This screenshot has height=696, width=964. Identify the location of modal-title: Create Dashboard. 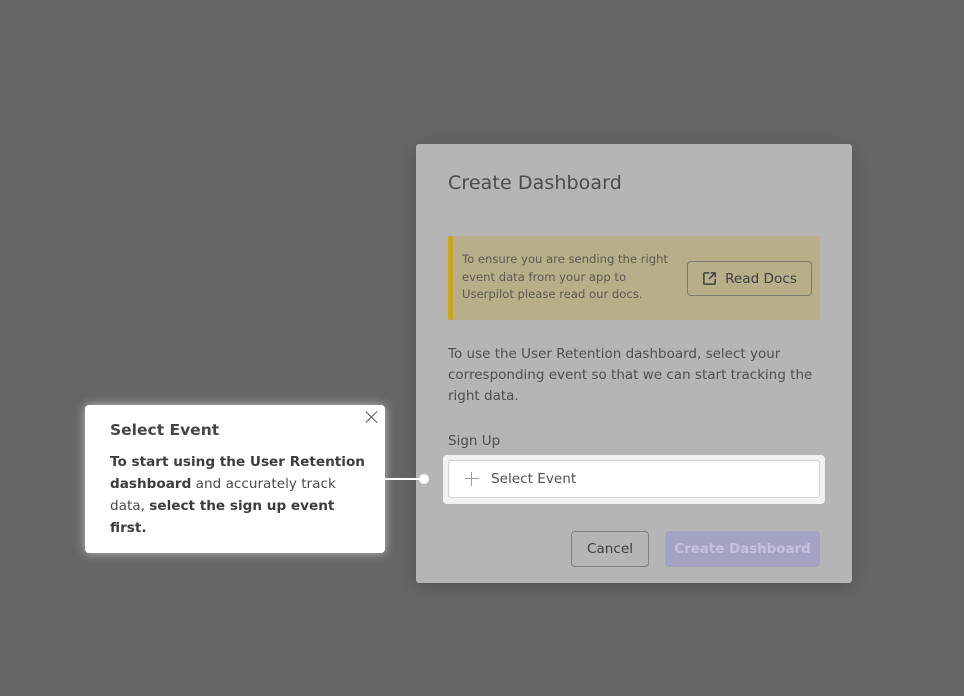
(535, 183).